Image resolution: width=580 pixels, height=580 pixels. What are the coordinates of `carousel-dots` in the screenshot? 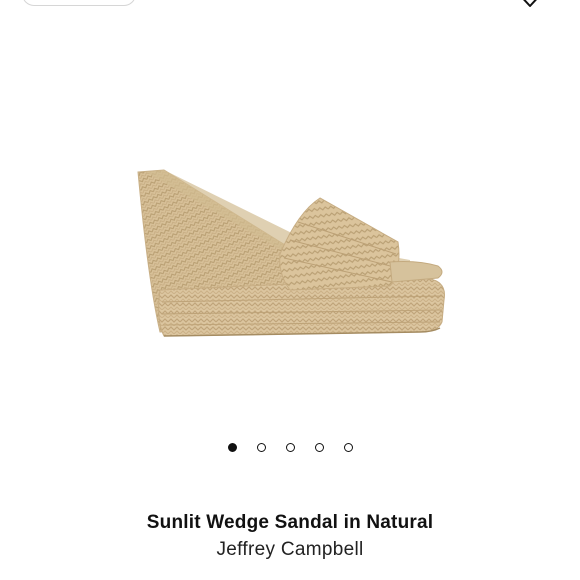 It's located at (290, 450).